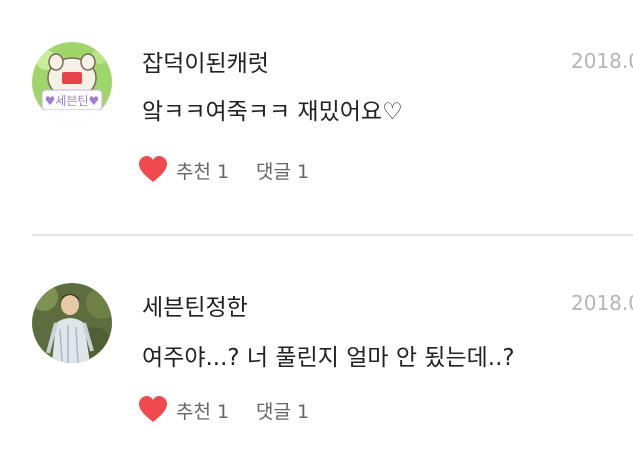 This screenshot has height=475, width=633. What do you see at coordinates (72, 101) in the screenshot?
I see `avatar-badge-text: ♥세븐틴♥` at bounding box center [72, 101].